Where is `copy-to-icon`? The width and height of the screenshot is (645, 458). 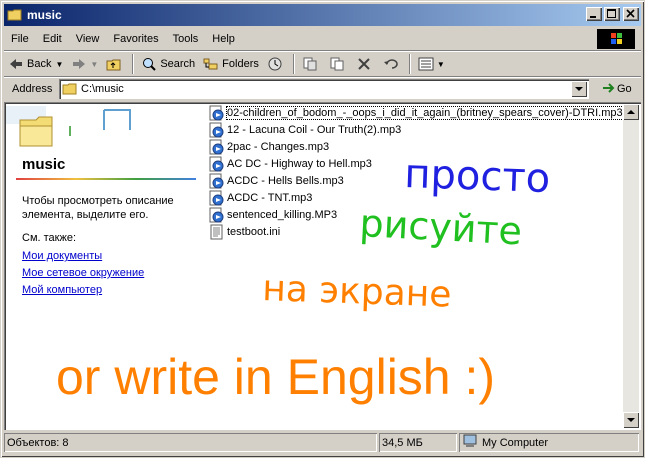
copy-to-icon is located at coordinates (337, 64).